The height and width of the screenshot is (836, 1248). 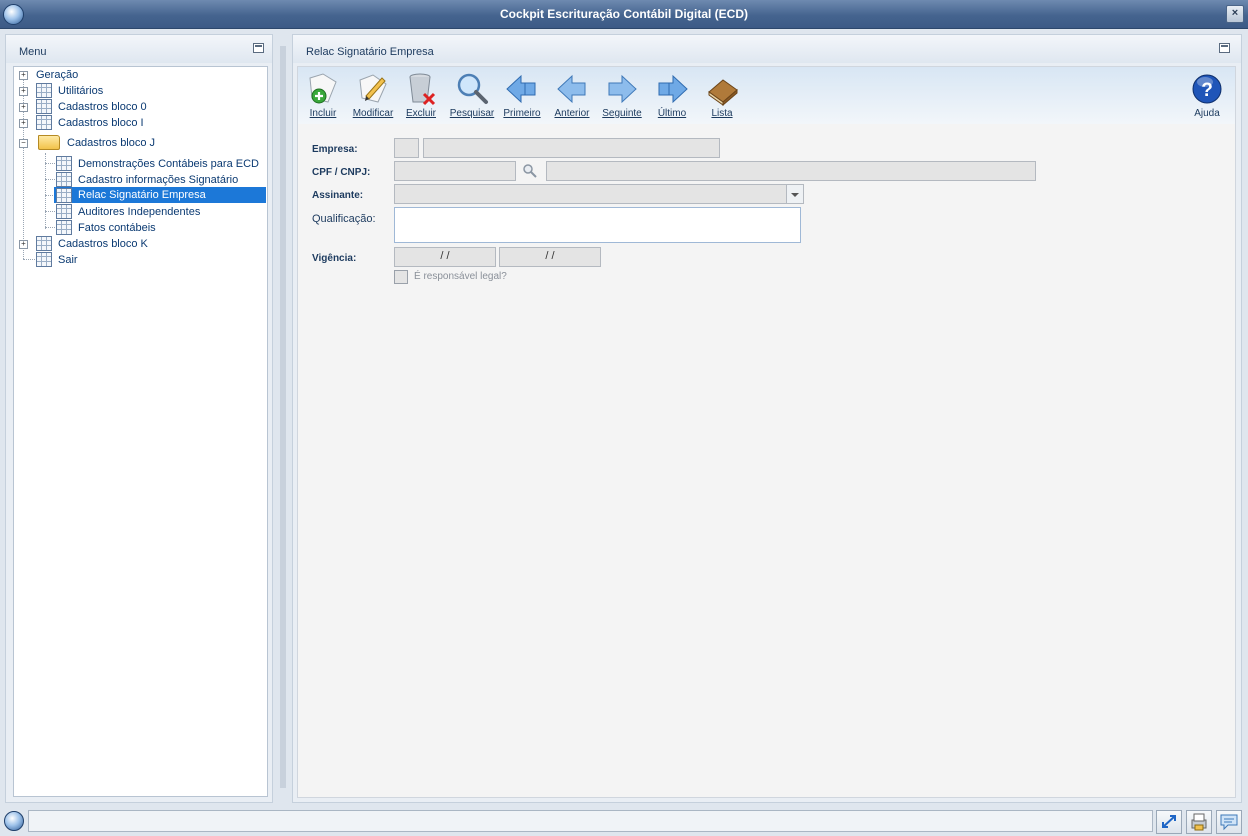 What do you see at coordinates (401, 277) in the screenshot?
I see `responsavel-legal-checkbox` at bounding box center [401, 277].